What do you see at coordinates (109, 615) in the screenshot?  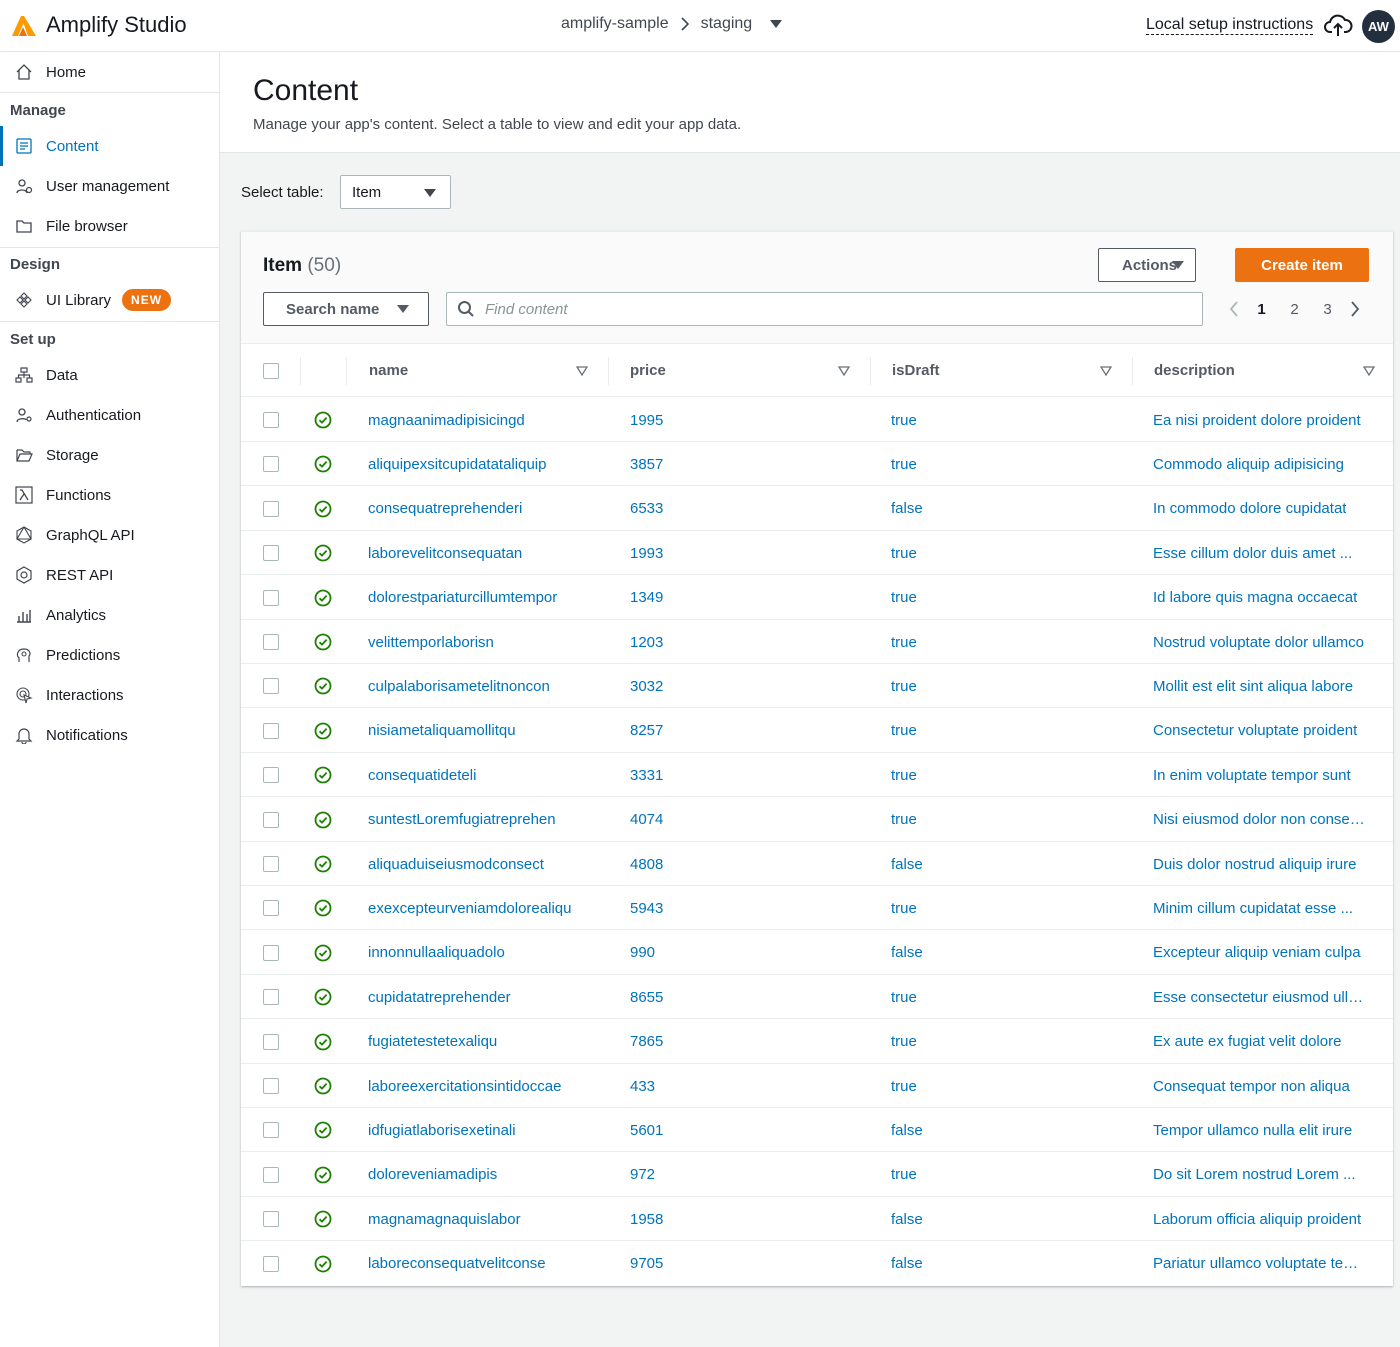 I see `sidebar-item-analytics: Analytics` at bounding box center [109, 615].